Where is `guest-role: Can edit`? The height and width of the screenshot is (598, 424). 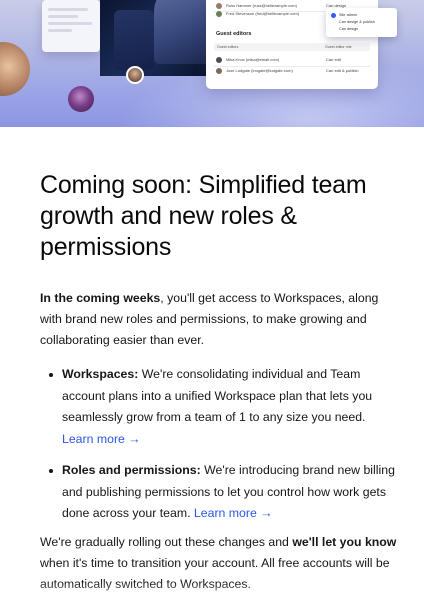 guest-role: Can edit is located at coordinates (348, 59).